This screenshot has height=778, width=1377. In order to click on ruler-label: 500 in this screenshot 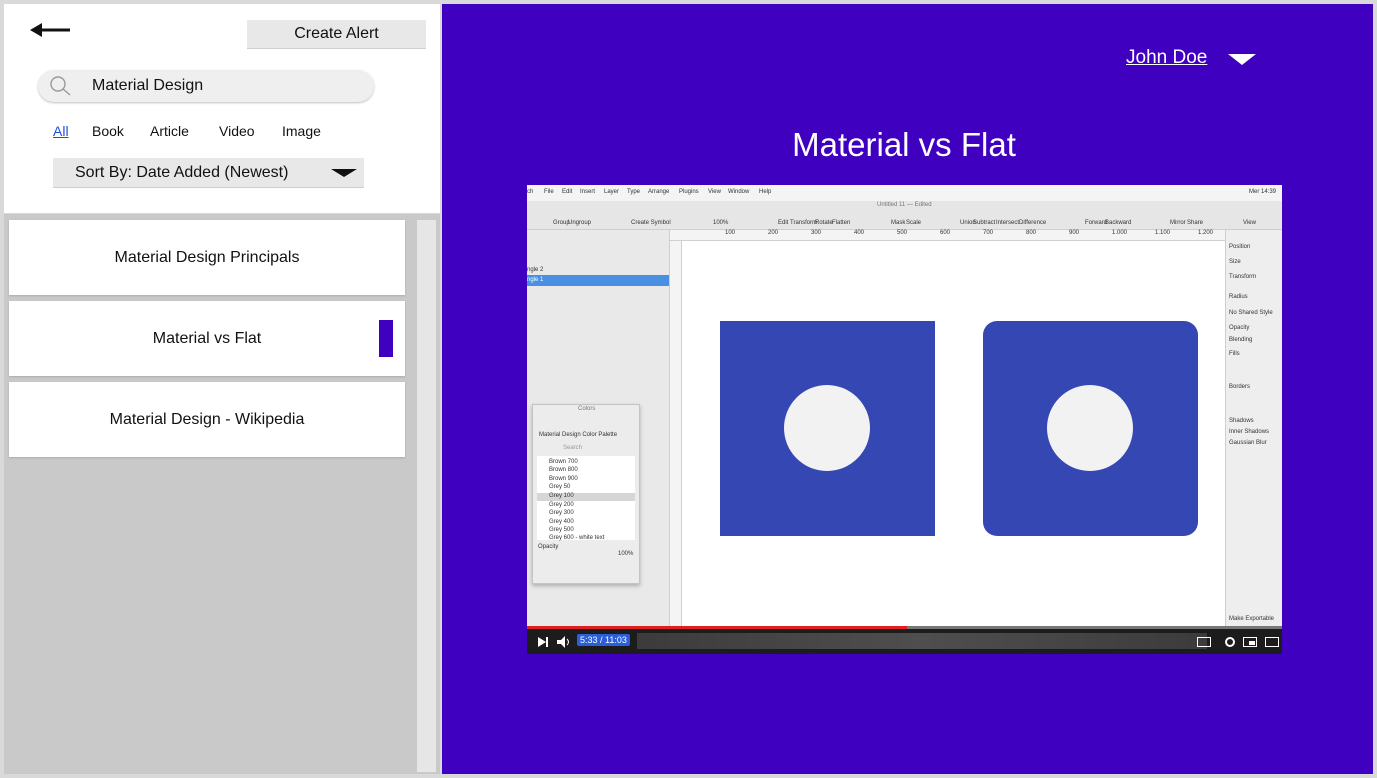, I will do `click(902, 233)`.